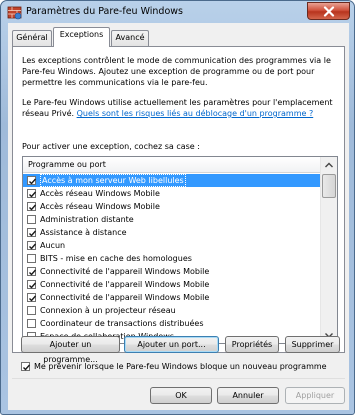 This screenshot has width=355, height=415. What do you see at coordinates (108, 310) in the screenshot?
I see `list-item-label: Connexion à un projecteur réseau` at bounding box center [108, 310].